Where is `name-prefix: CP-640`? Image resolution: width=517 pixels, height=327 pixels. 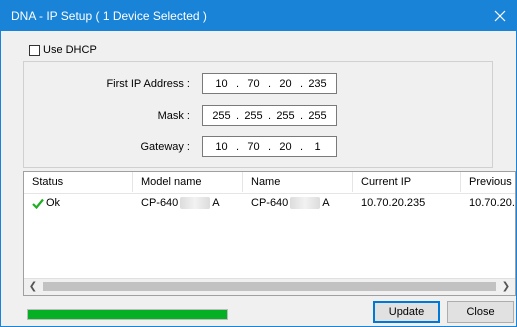
name-prefix: CP-640 is located at coordinates (270, 203).